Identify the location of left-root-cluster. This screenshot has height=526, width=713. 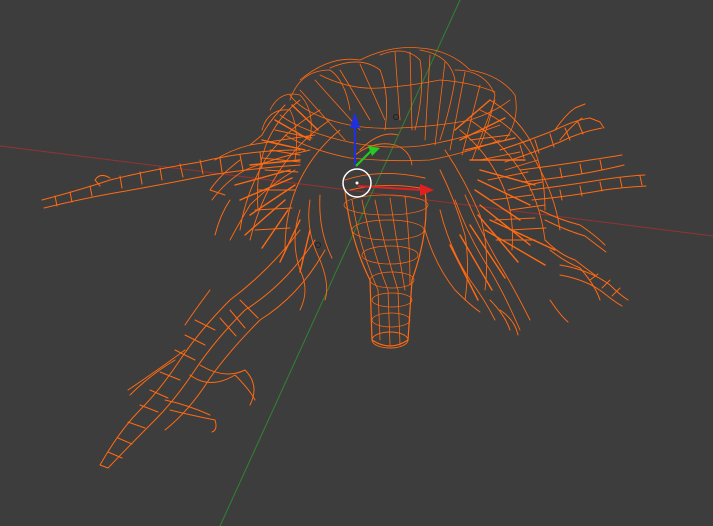
(276, 205).